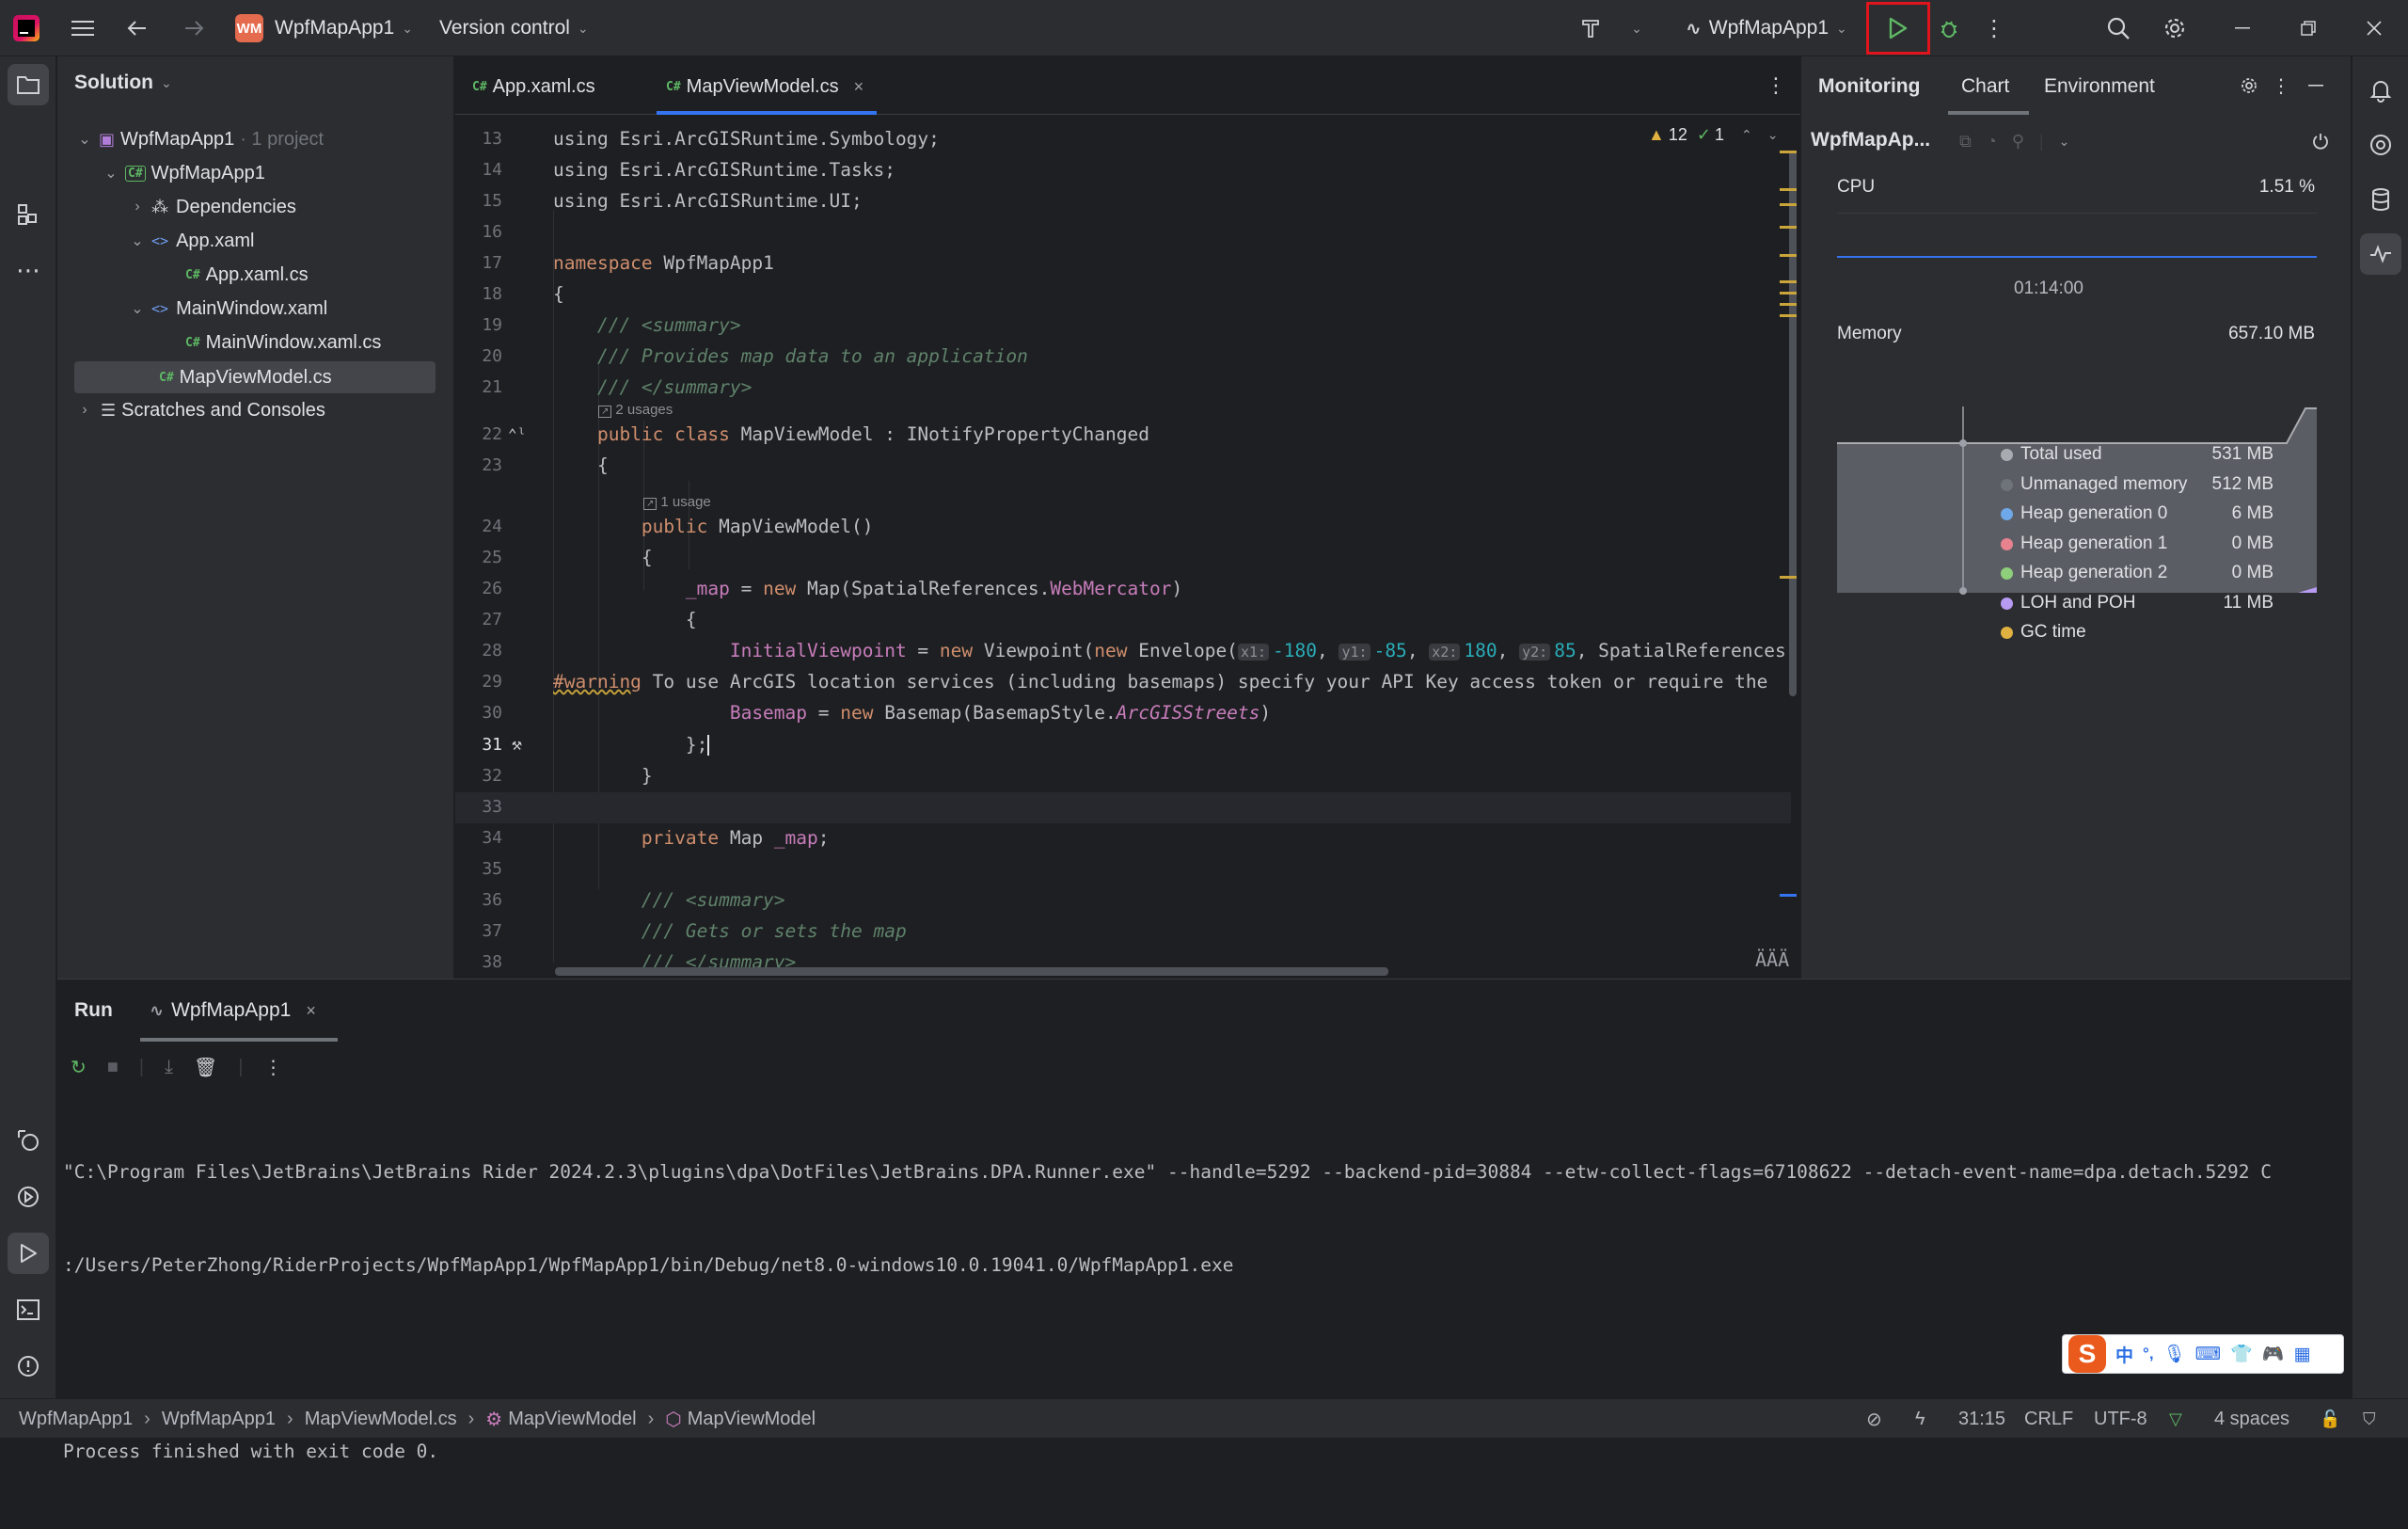  I want to click on chevron-down-icon: ⌄, so click(2065, 142).